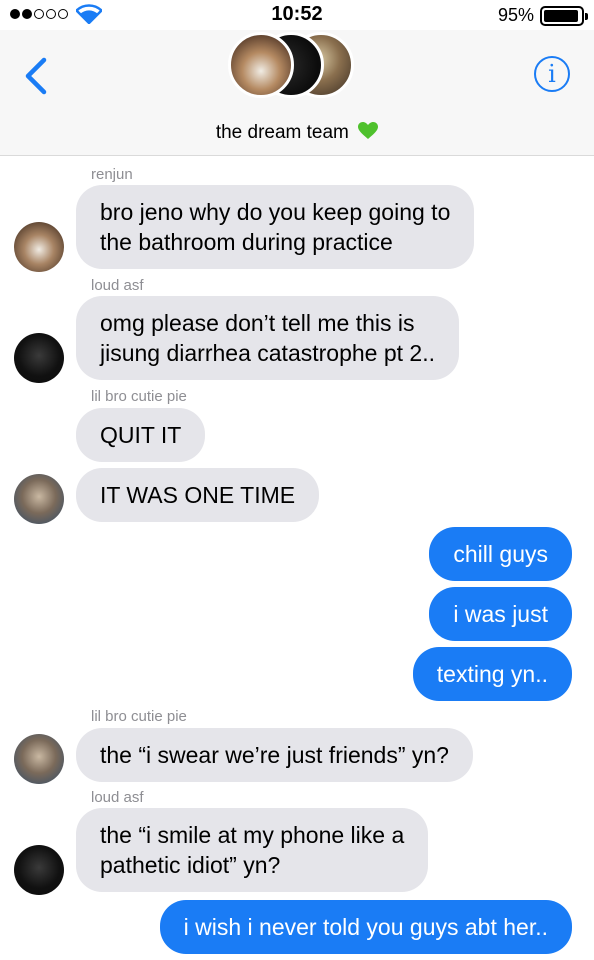 The width and height of the screenshot is (594, 960). Describe the element at coordinates (552, 74) in the screenshot. I see `info-icon: i` at that location.